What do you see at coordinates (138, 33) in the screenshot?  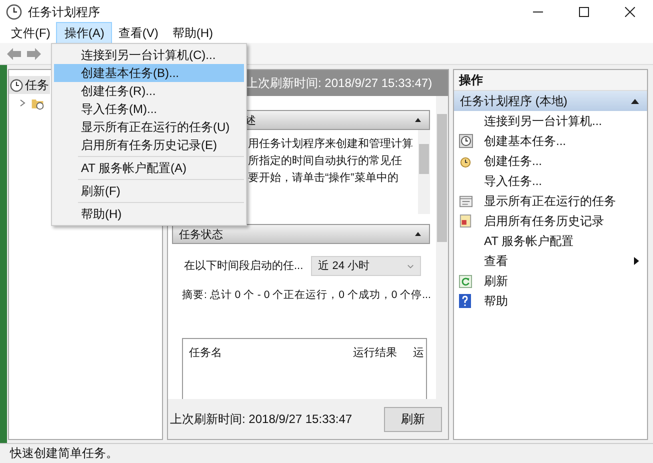 I see `menu-bar-item: 查看(V)` at bounding box center [138, 33].